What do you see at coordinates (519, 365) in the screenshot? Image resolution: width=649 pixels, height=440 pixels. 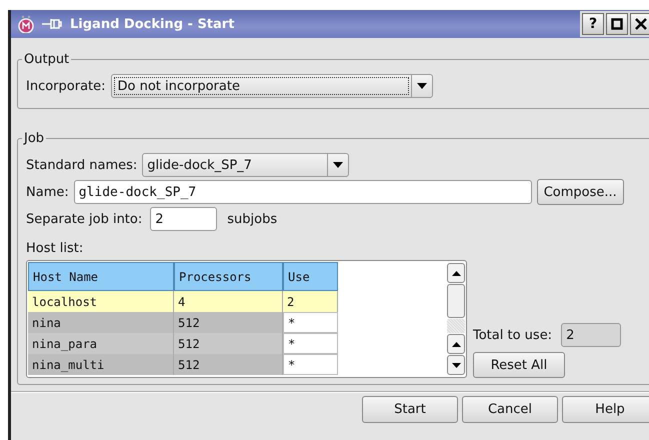 I see `reset-all-button: Reset All` at bounding box center [519, 365].